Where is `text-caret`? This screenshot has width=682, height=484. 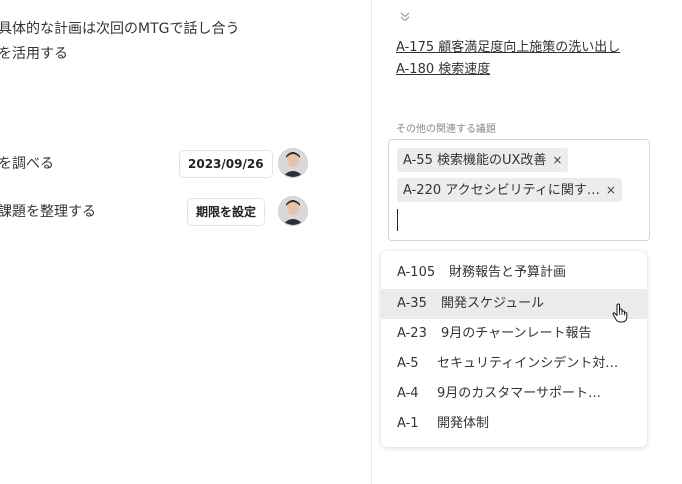 text-caret is located at coordinates (397, 220).